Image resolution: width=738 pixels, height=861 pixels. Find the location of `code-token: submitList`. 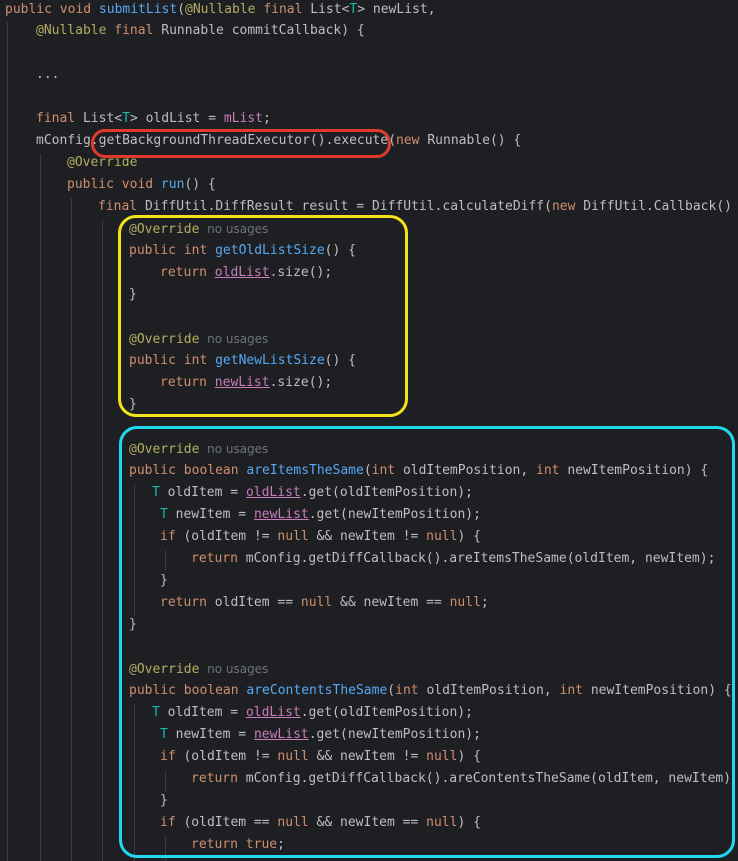

code-token: submitList is located at coordinates (138, 9).